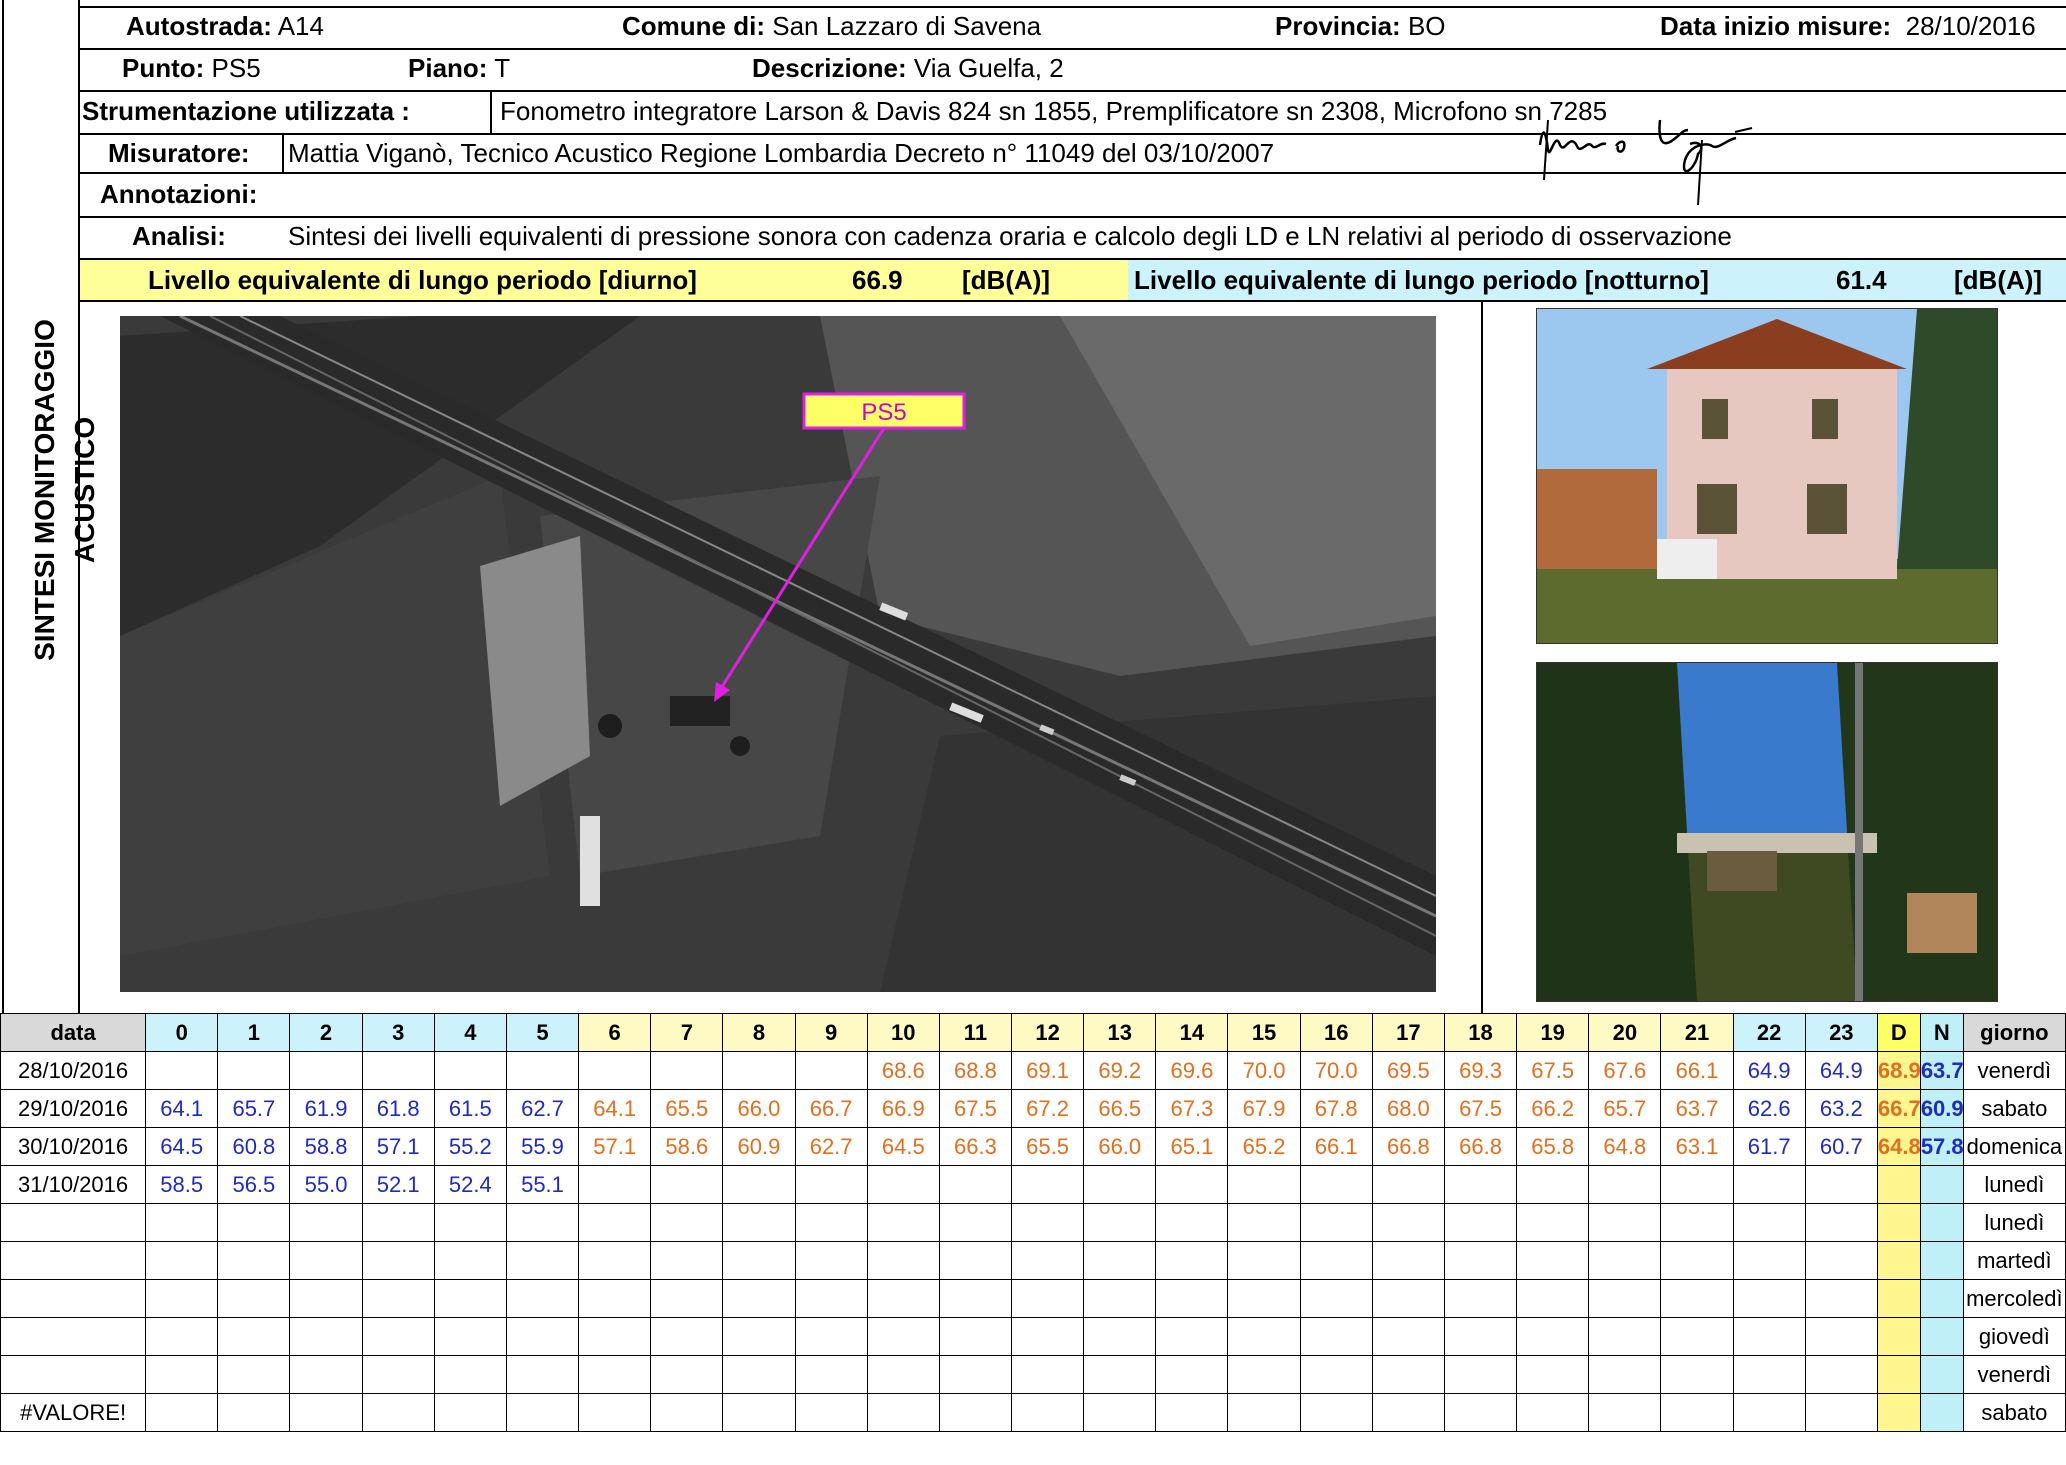 This screenshot has width=2066, height=1465. I want to click on row-hour-value: 58.5, so click(182, 1184).